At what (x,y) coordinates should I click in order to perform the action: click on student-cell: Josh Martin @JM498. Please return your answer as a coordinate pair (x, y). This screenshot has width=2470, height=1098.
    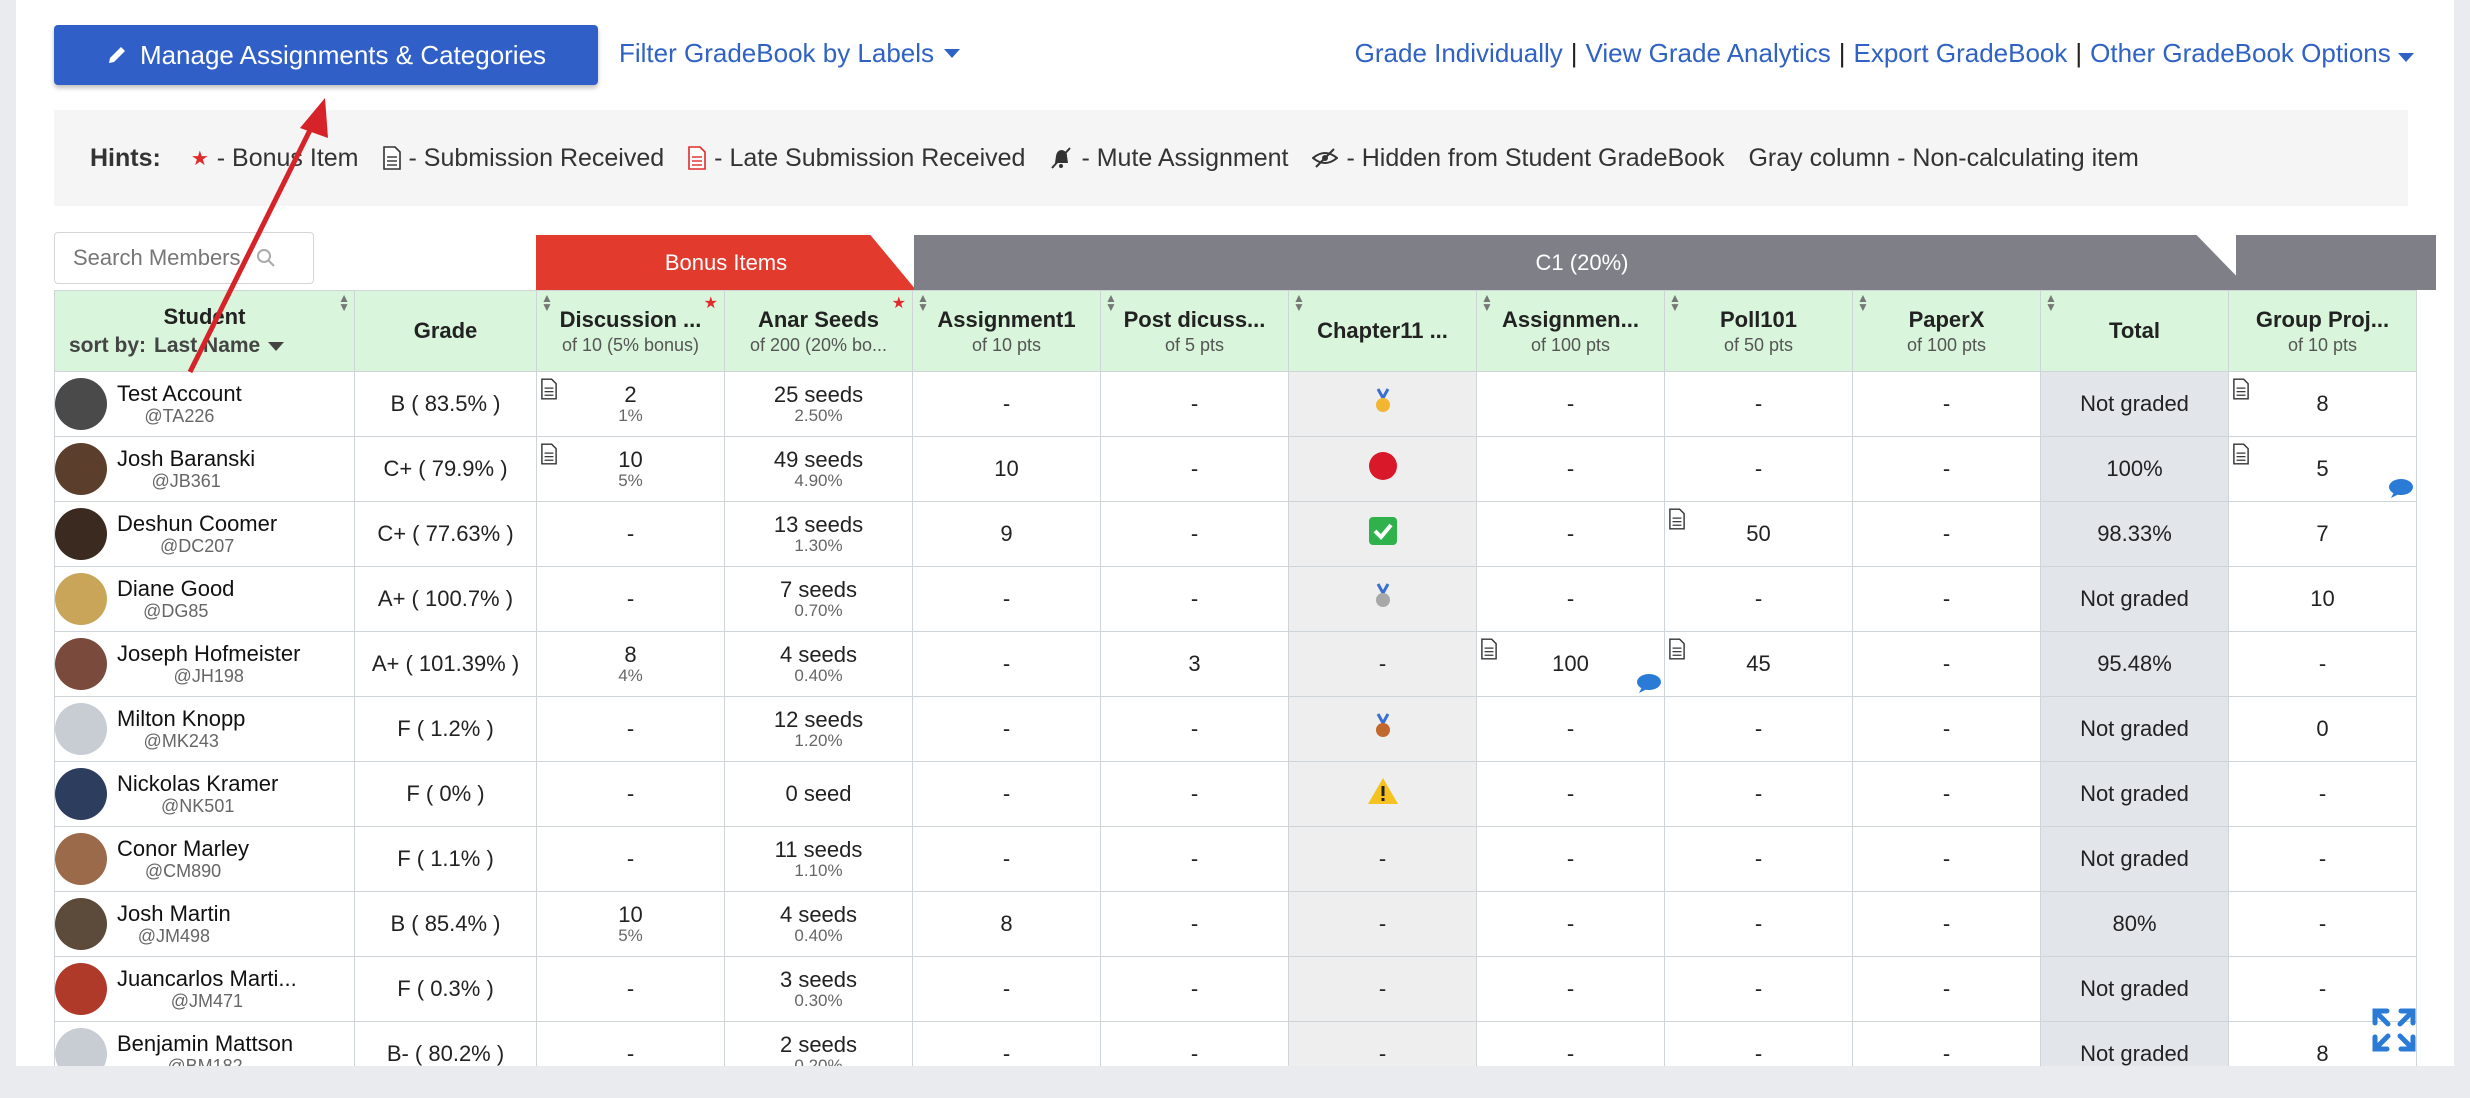
    Looking at the image, I should click on (204, 924).